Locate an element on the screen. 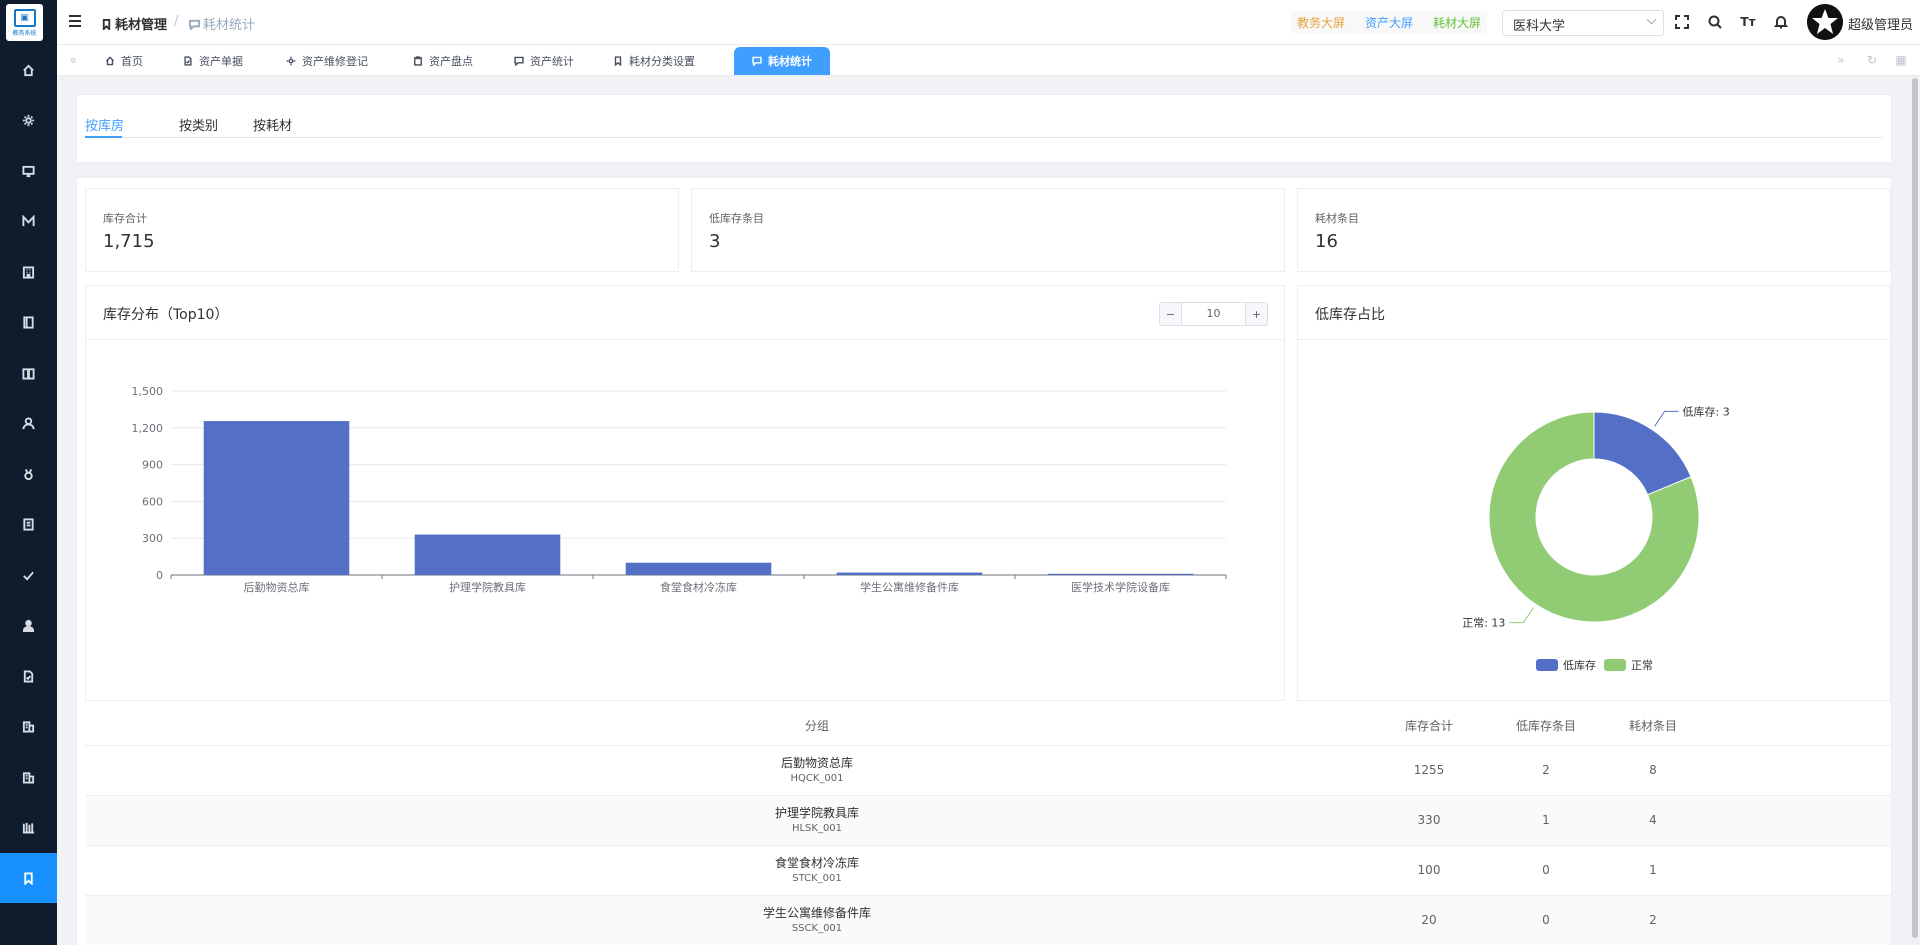 The width and height of the screenshot is (1920, 945). tab-3: 资产维修登记 is located at coordinates (327, 61).